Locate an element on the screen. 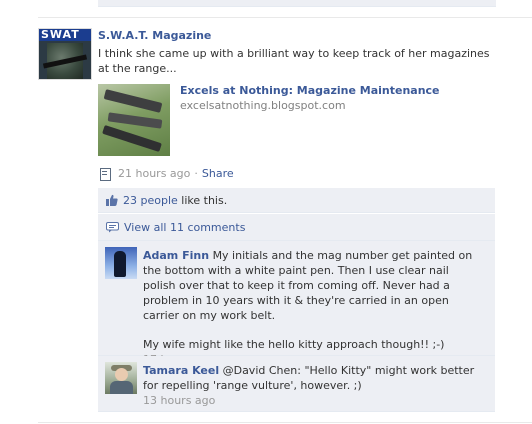 The height and width of the screenshot is (424, 532). likes-suffix: like this. is located at coordinates (202, 200).